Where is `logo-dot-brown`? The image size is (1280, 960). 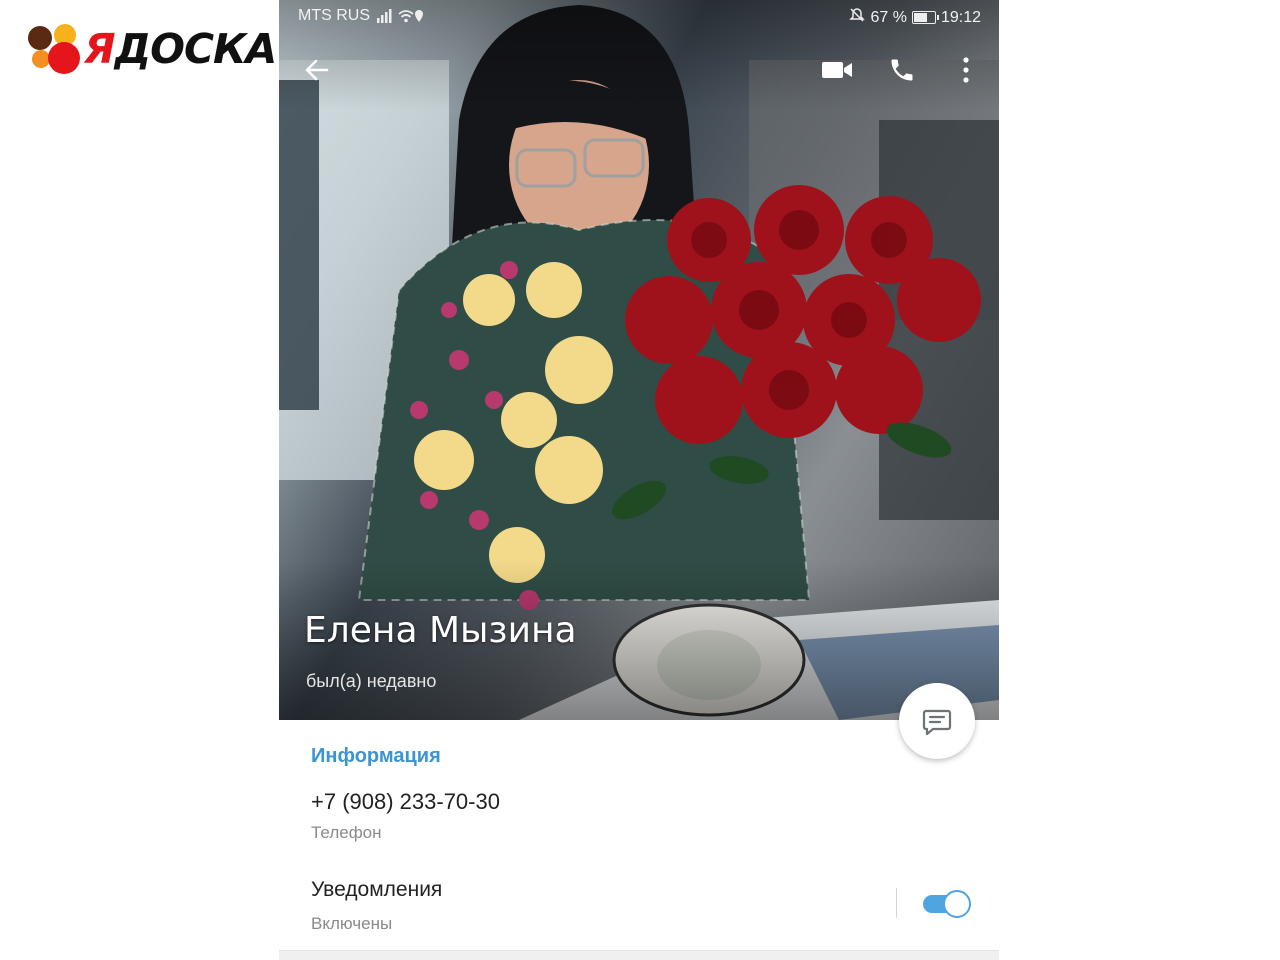
logo-dot-brown is located at coordinates (40, 38).